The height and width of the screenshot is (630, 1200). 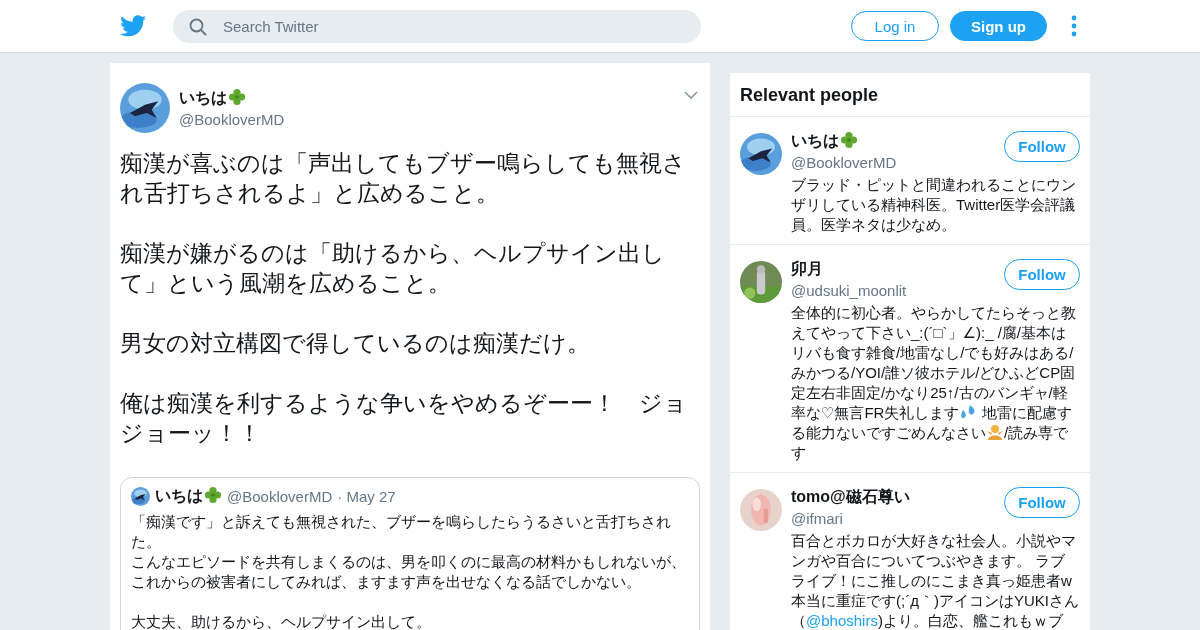 What do you see at coordinates (355, 344) in the screenshot?
I see `tweet-paragraph: 男女の対立構図で得しているのは痴漢だけ。` at bounding box center [355, 344].